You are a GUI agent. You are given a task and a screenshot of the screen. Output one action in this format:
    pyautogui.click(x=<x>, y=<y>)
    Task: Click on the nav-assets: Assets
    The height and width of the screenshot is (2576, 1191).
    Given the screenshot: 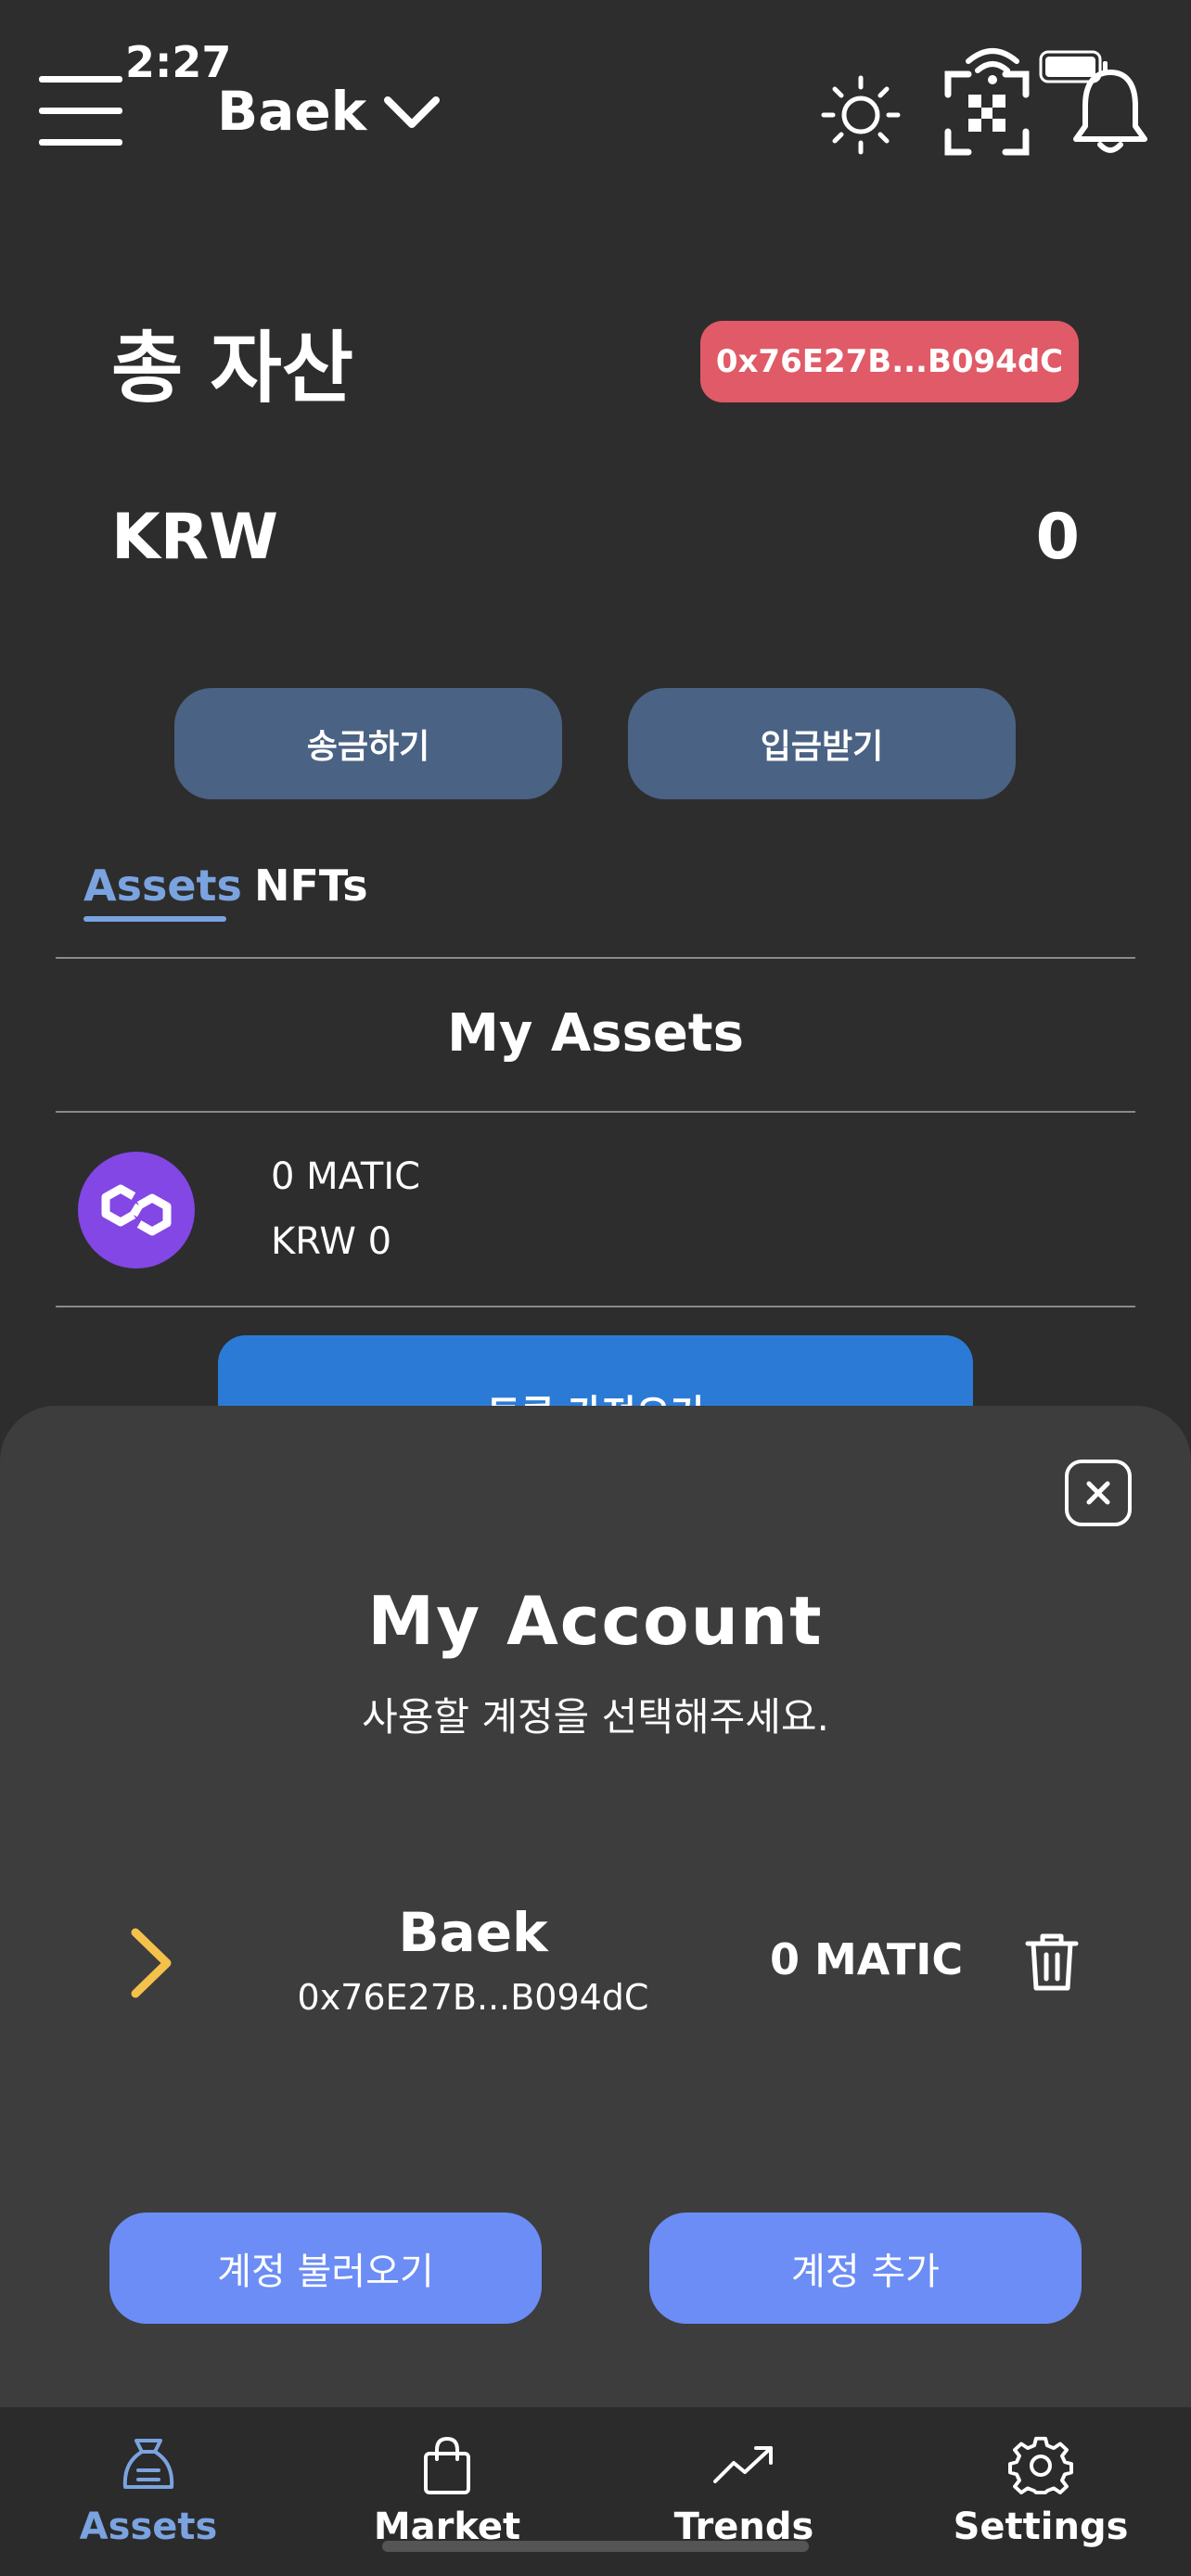 What is the action you would take?
    pyautogui.click(x=148, y=2491)
    